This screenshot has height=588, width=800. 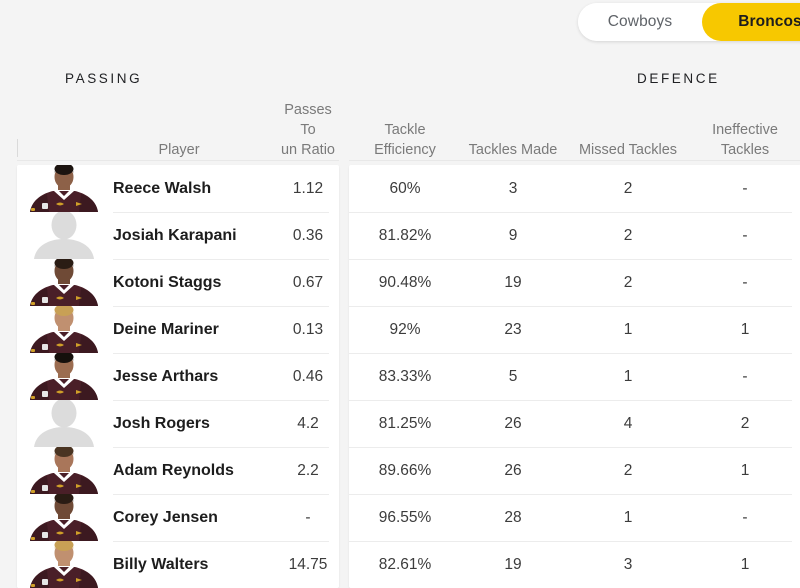 I want to click on tab-broncos: Broncos, so click(x=751, y=22).